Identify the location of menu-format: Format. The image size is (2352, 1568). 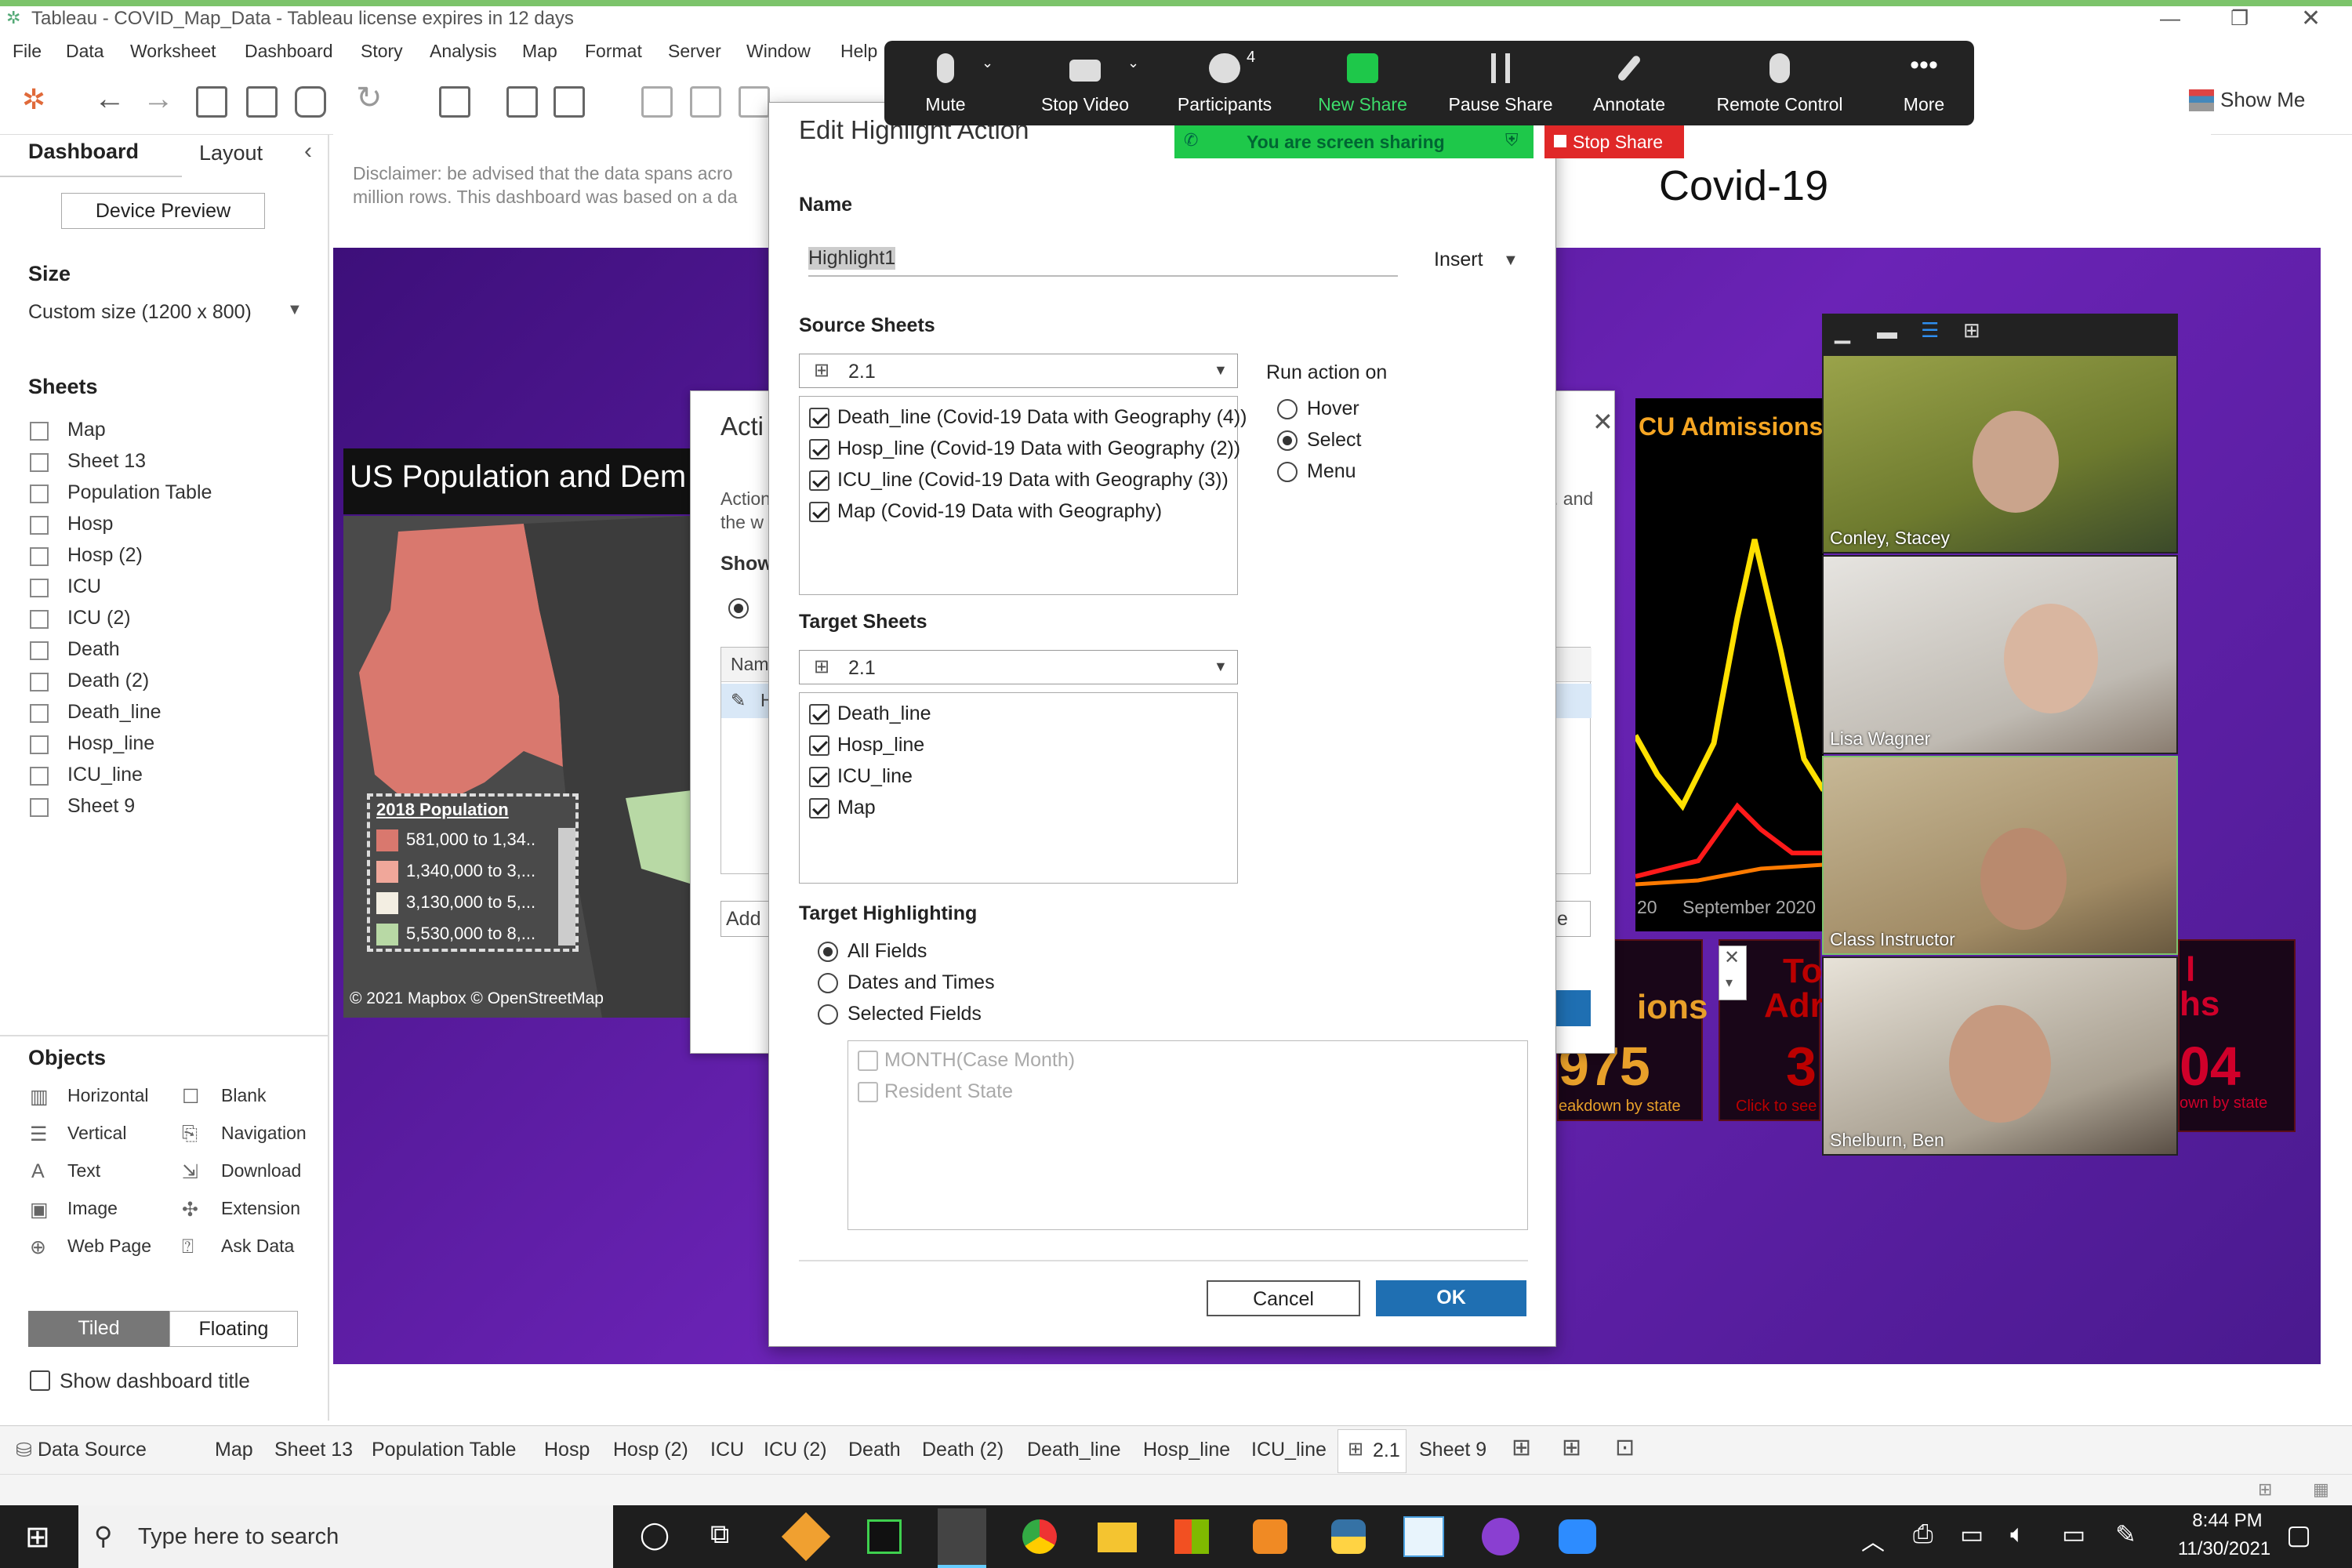
(613, 51).